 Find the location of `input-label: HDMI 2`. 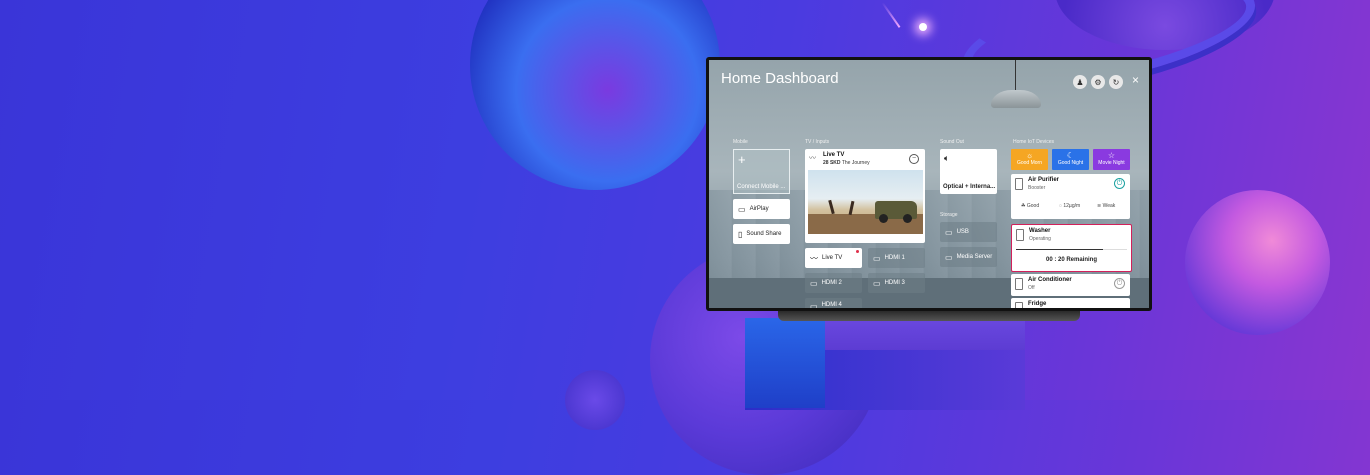

input-label: HDMI 2 is located at coordinates (831, 283).